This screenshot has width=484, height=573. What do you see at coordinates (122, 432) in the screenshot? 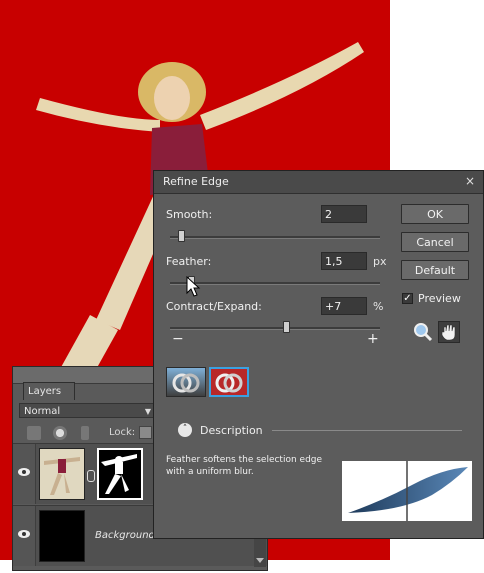
I see `lock-label: Lock:` at bounding box center [122, 432].